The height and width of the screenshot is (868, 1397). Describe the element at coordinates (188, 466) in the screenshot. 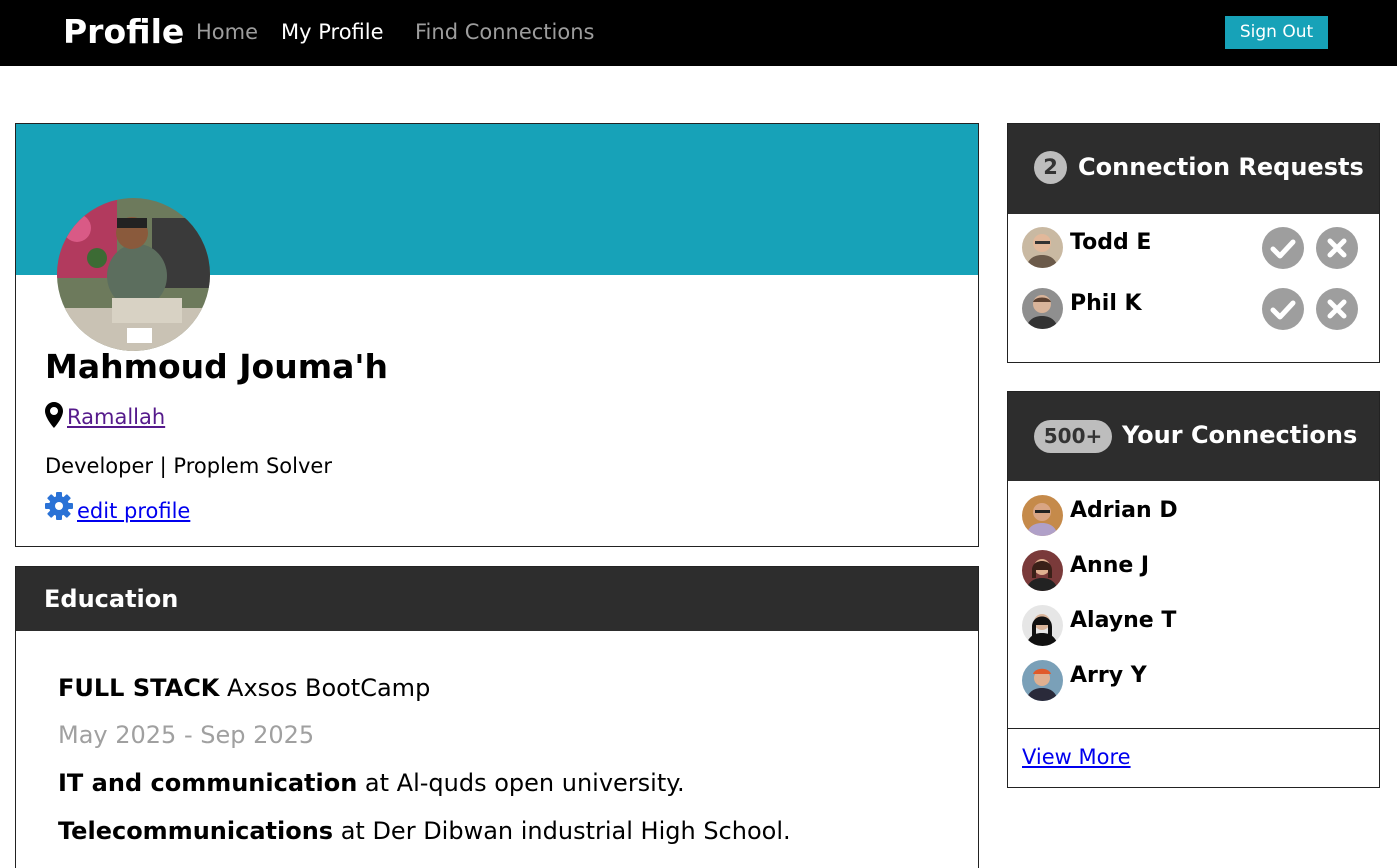

I see `profile-headline: Developer | Proplem Solver` at that location.